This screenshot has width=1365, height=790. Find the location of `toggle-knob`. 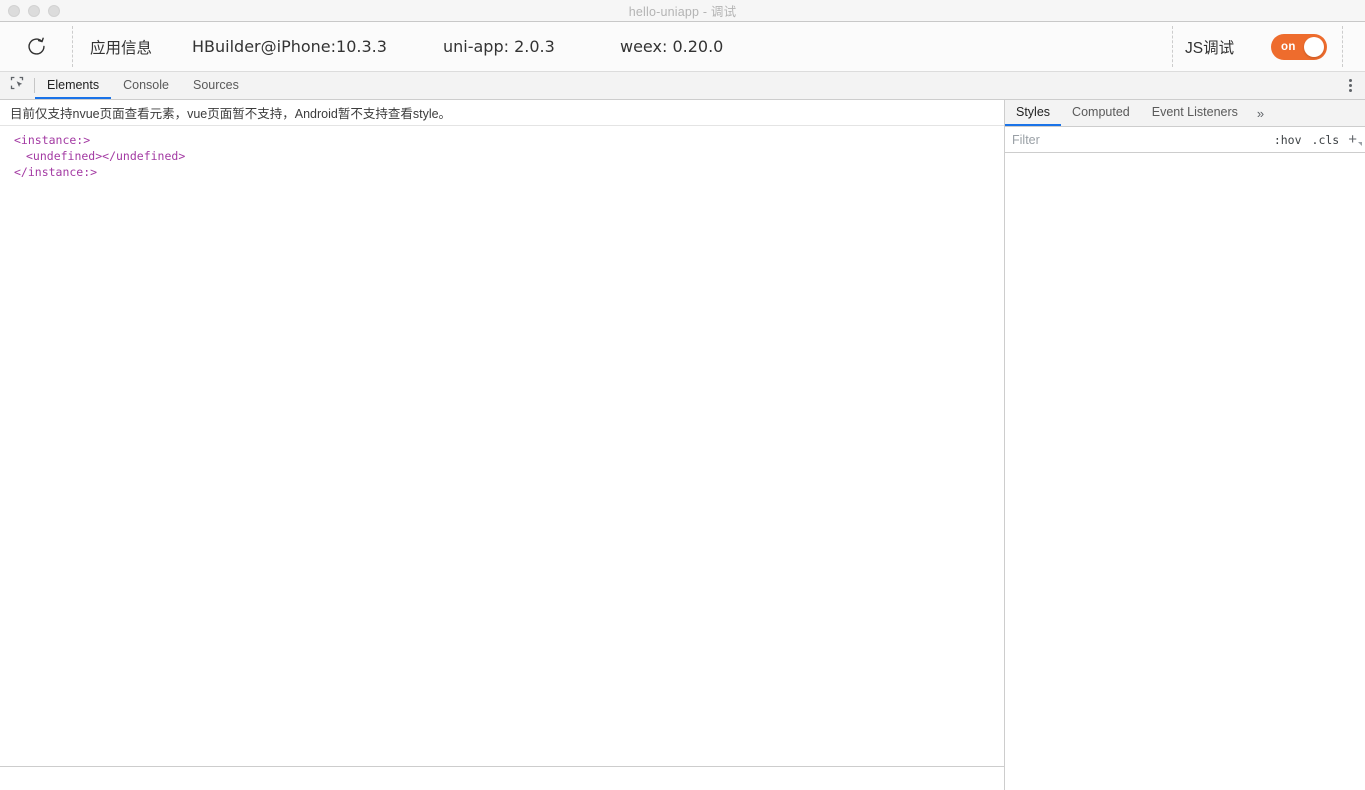

toggle-knob is located at coordinates (1314, 46).